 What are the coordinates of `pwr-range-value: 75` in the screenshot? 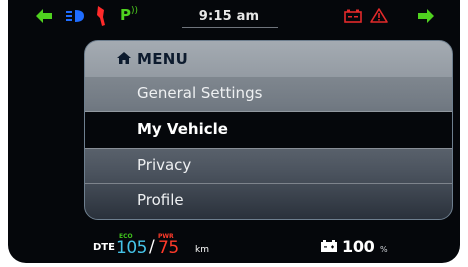 It's located at (168, 248).